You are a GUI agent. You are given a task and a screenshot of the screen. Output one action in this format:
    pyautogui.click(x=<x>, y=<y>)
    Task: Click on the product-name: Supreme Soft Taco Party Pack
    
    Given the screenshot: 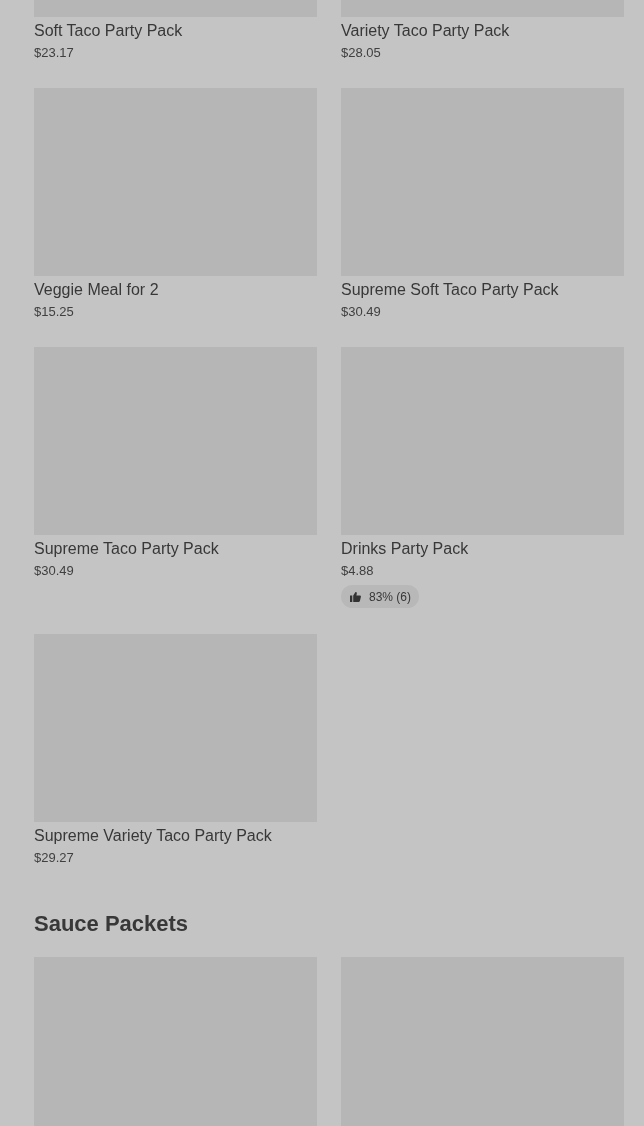 What is the action you would take?
    pyautogui.click(x=482, y=290)
    